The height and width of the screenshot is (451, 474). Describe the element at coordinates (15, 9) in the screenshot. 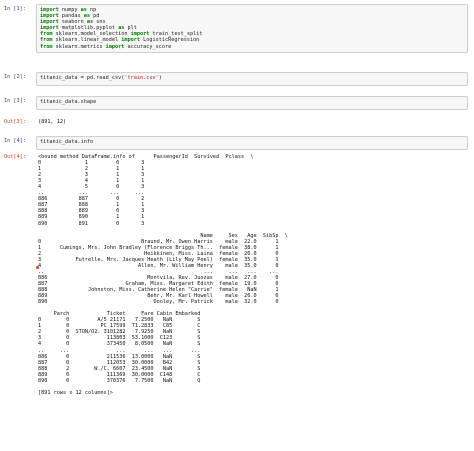

I see `input-prompt: In [1]:` at that location.